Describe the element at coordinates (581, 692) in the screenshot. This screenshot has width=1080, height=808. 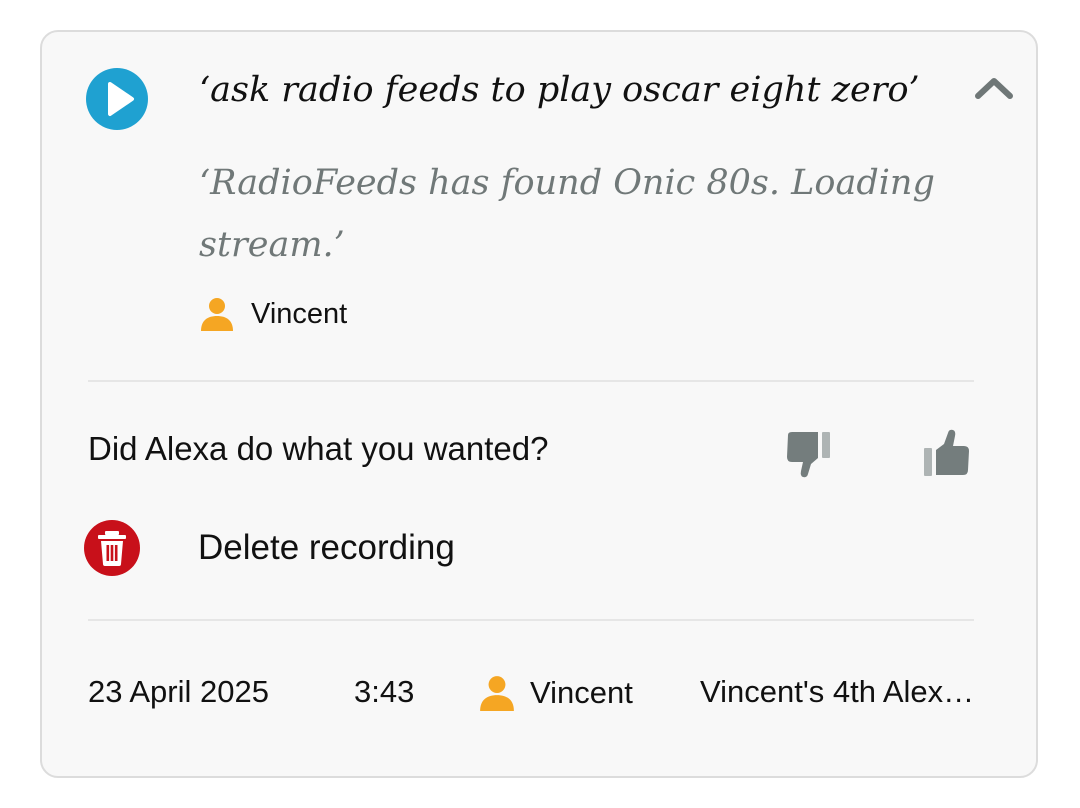
I see `recording-user-name: Vincent` at that location.